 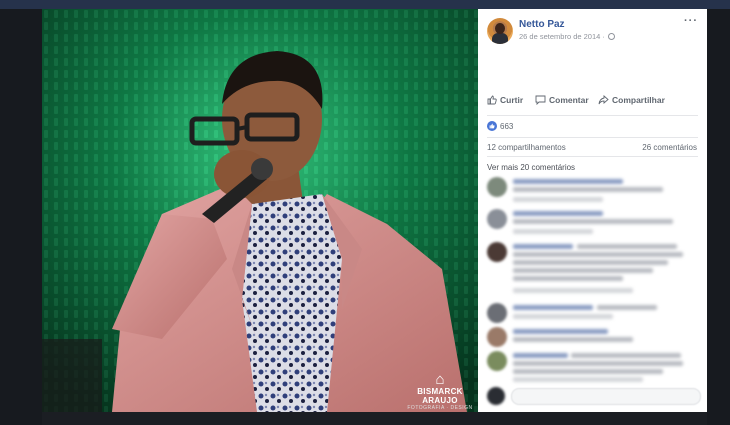 I want to click on like-label: Curtir, so click(x=512, y=100).